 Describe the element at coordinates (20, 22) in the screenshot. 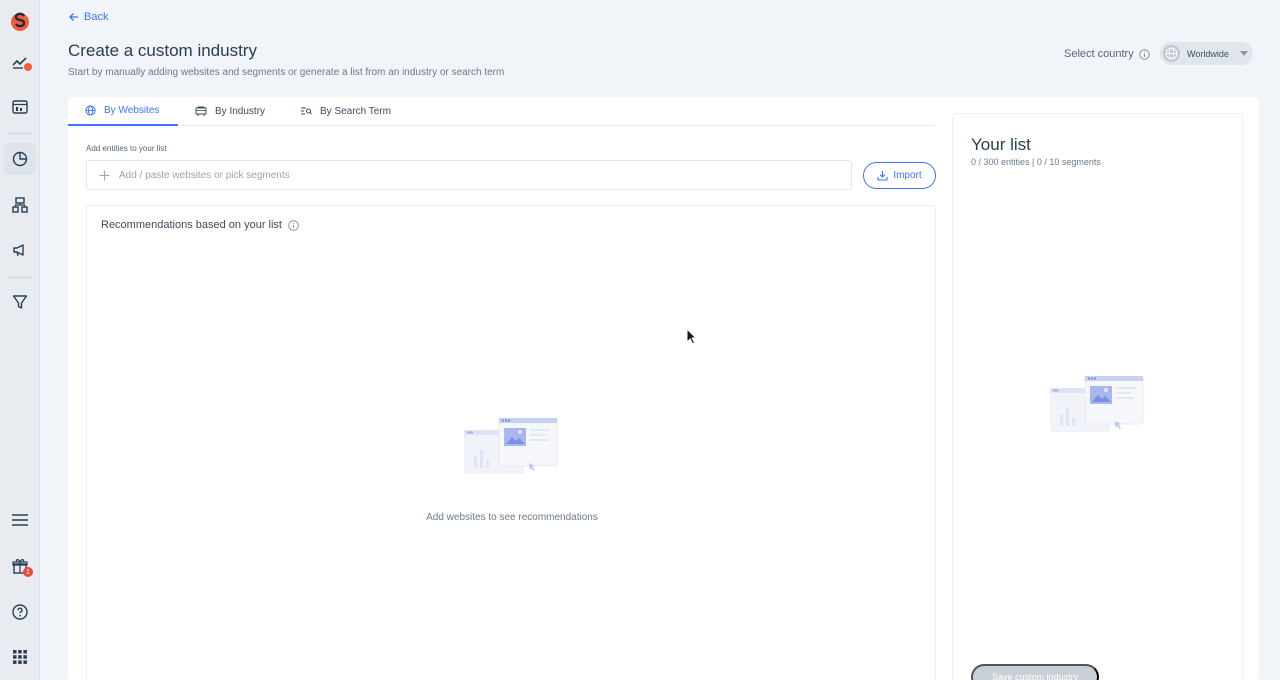

I see `brand-logo-icon` at that location.